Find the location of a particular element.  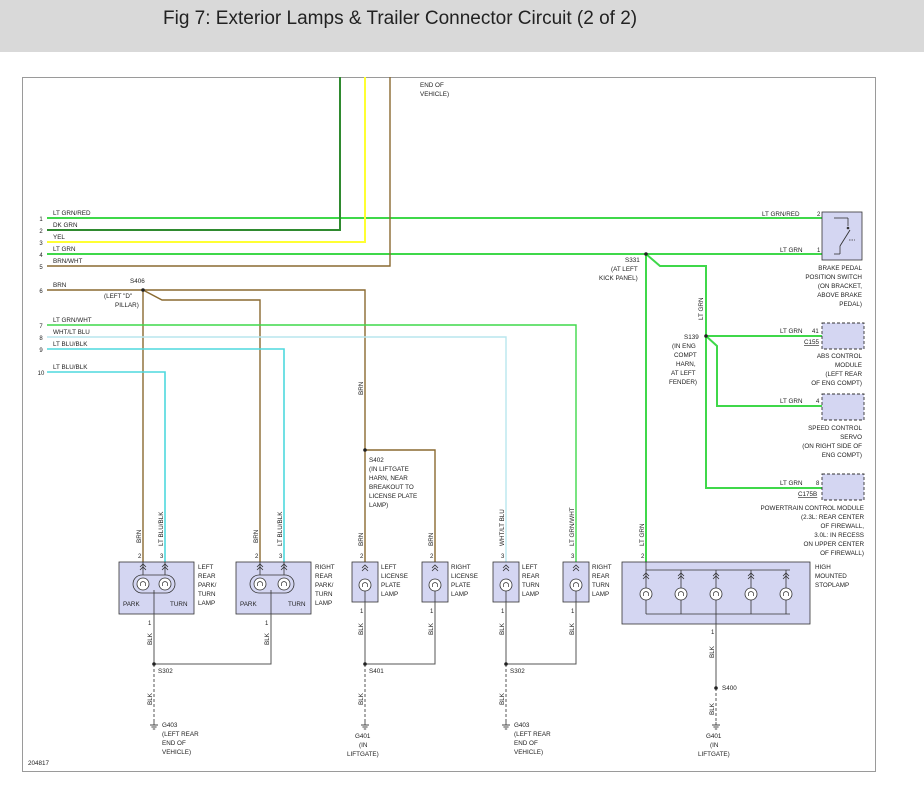

pin-3: 3 is located at coordinates (162, 557).